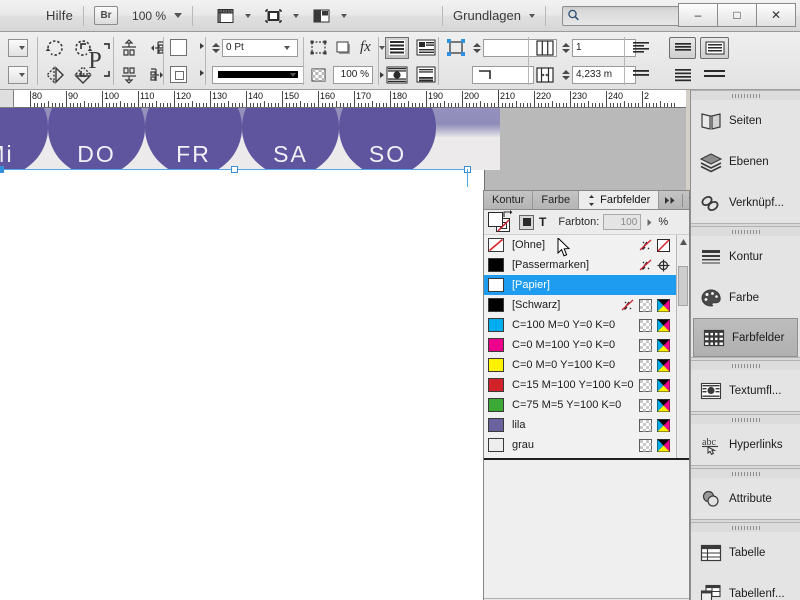  I want to click on swatch-row: [Passermarken], so click(580, 265).